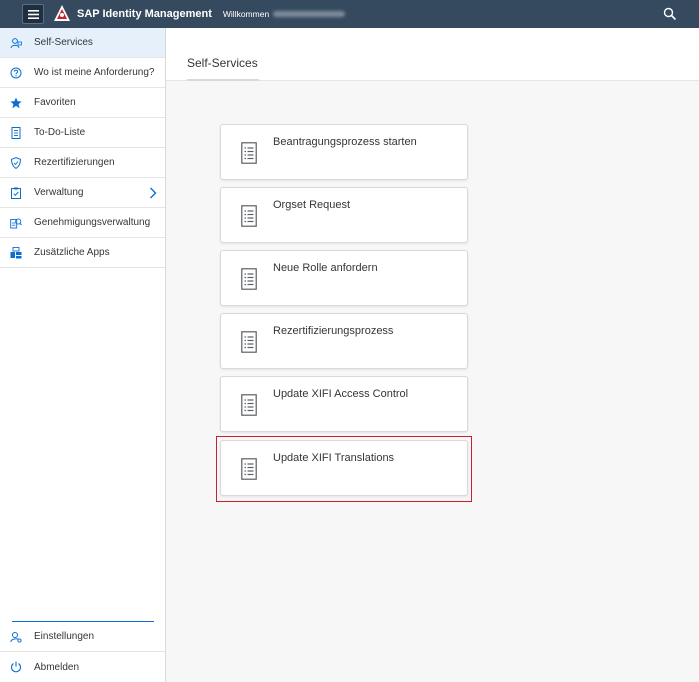 The height and width of the screenshot is (682, 699). Describe the element at coordinates (16, 73) in the screenshot. I see `question-icon` at that location.